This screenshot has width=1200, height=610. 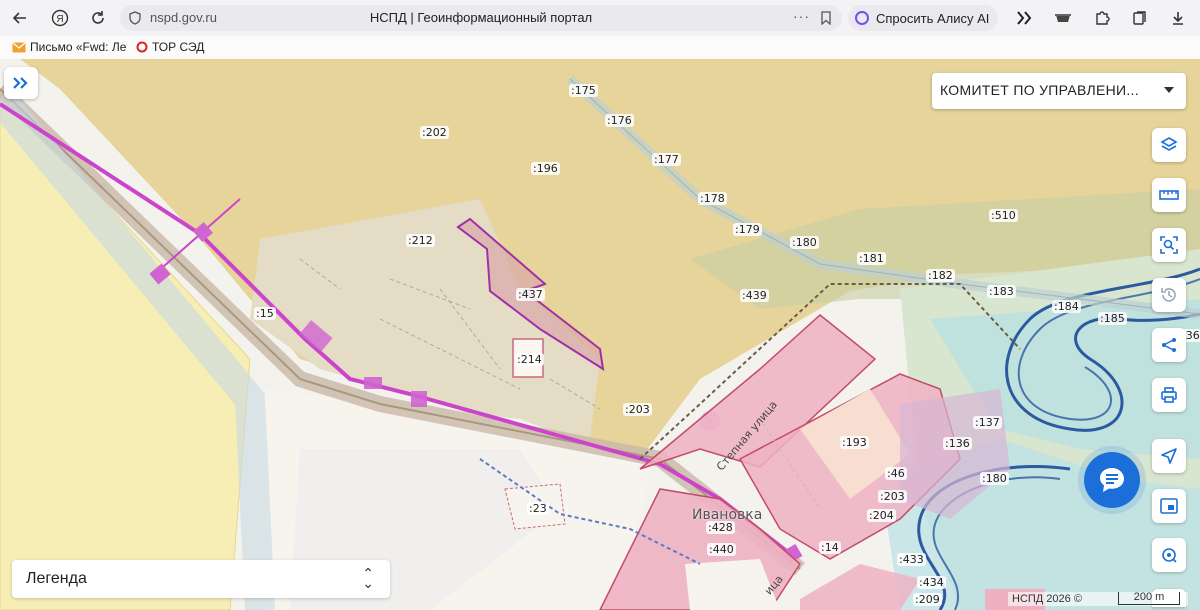 I want to click on alice-icon, so click(x=862, y=18).